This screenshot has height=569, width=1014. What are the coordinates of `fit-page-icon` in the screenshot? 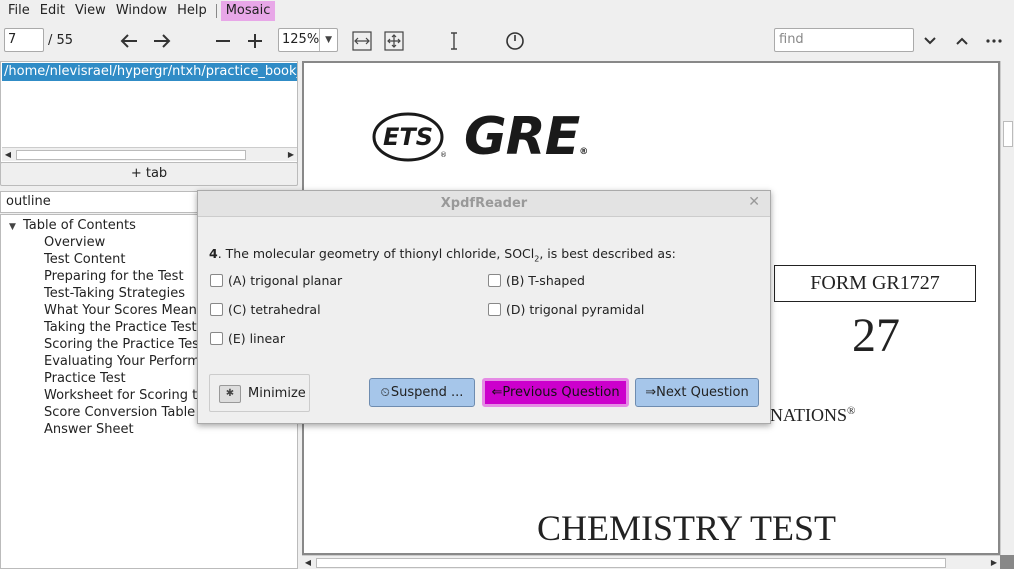 It's located at (394, 41).